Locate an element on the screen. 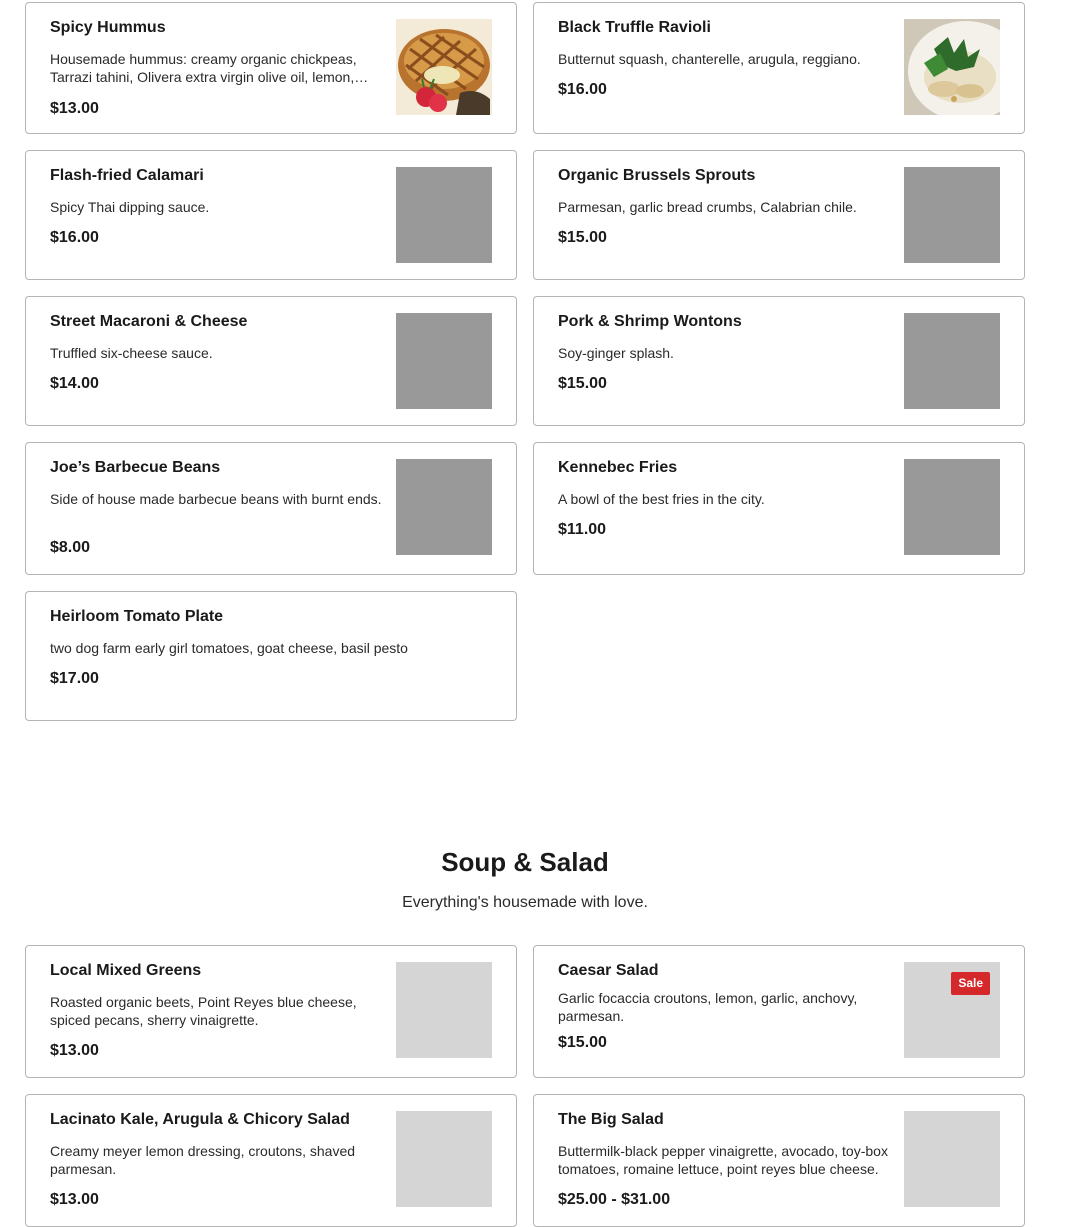  image-placeholder: Sale is located at coordinates (952, 1010).